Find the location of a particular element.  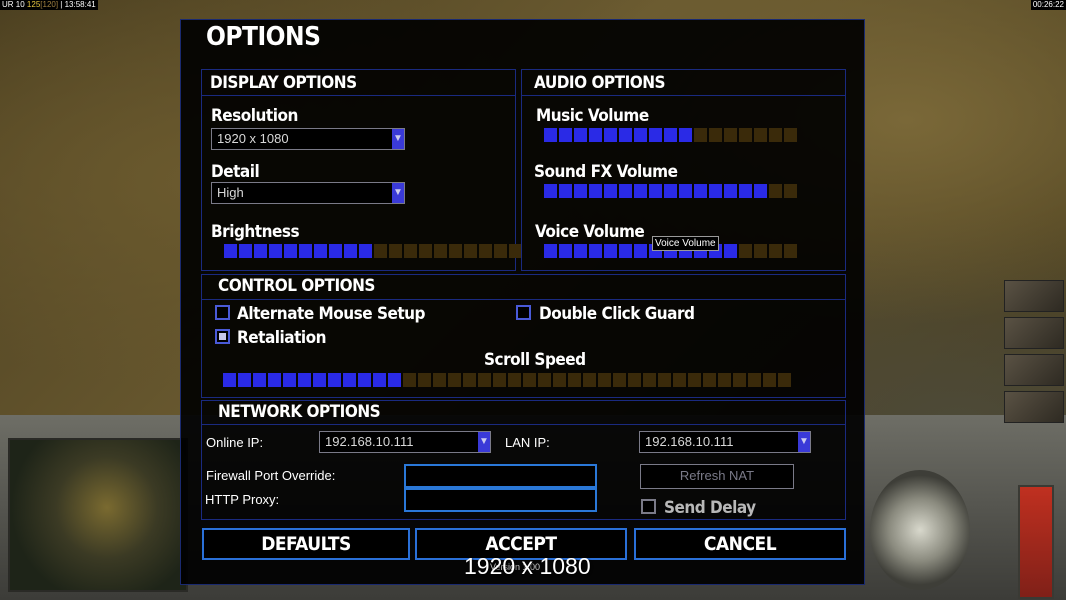

send-delay-label: Send Delay is located at coordinates (710, 508).